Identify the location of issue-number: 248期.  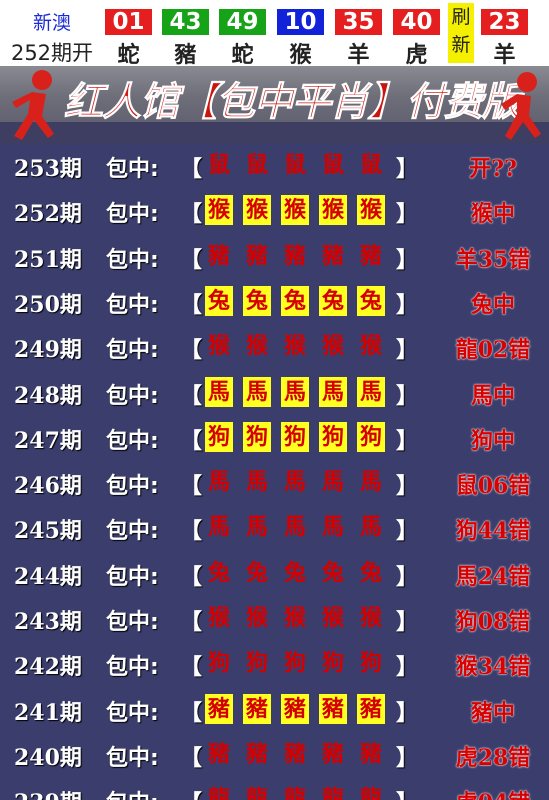
(48, 395).